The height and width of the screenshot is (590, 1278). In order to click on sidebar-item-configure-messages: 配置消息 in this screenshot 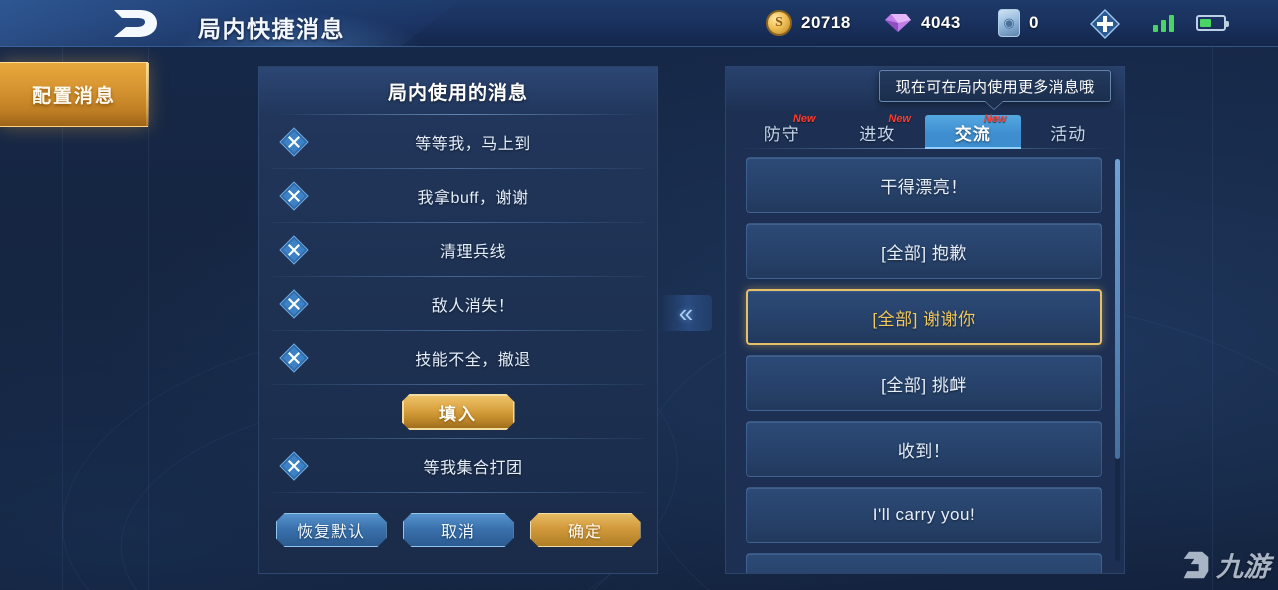, I will do `click(74, 94)`.